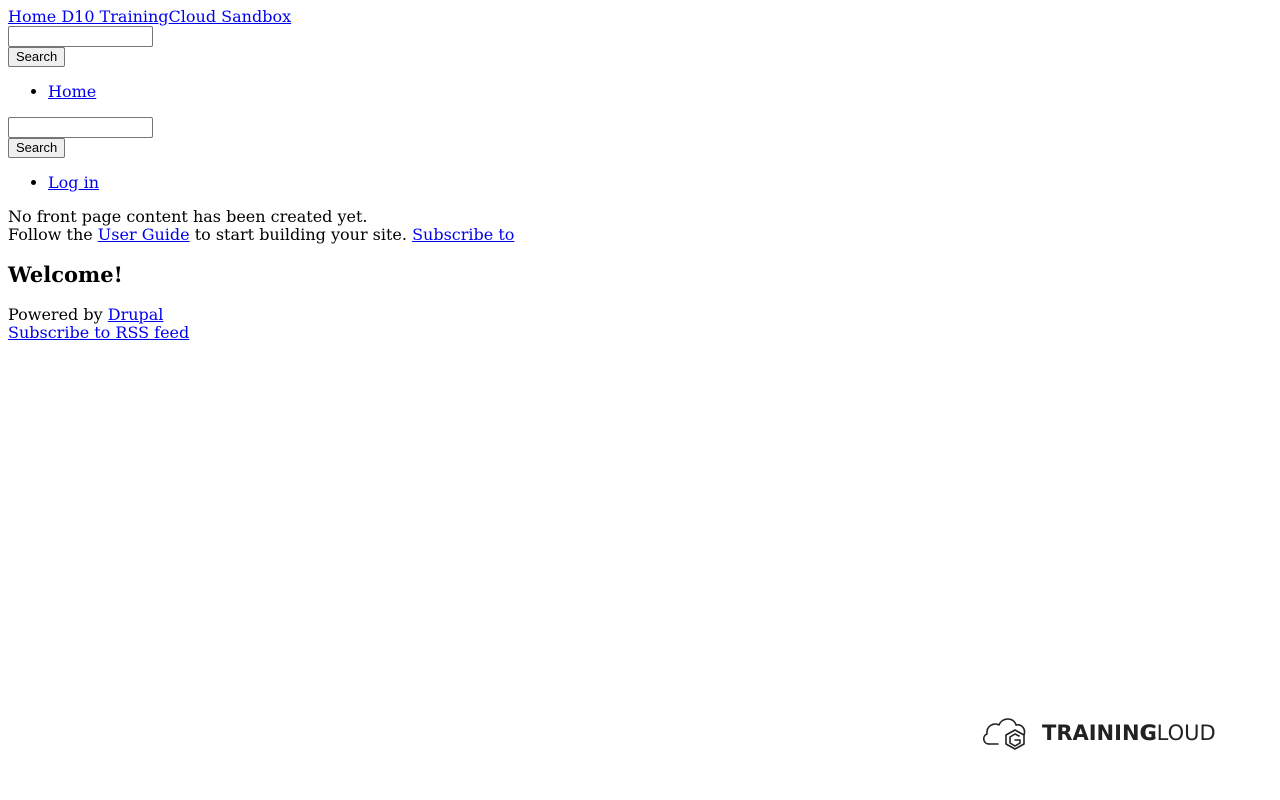 This screenshot has width=1280, height=800. Describe the element at coordinates (1004, 734) in the screenshot. I see `cloud-hexagon-icon` at that location.